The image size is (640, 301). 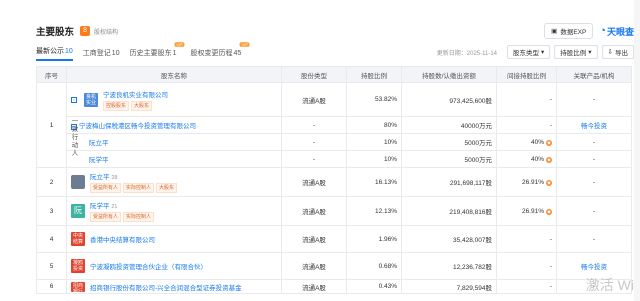 What do you see at coordinates (449, 159) in the screenshot?
I see `shares-cell: 5000万元` at bounding box center [449, 159].